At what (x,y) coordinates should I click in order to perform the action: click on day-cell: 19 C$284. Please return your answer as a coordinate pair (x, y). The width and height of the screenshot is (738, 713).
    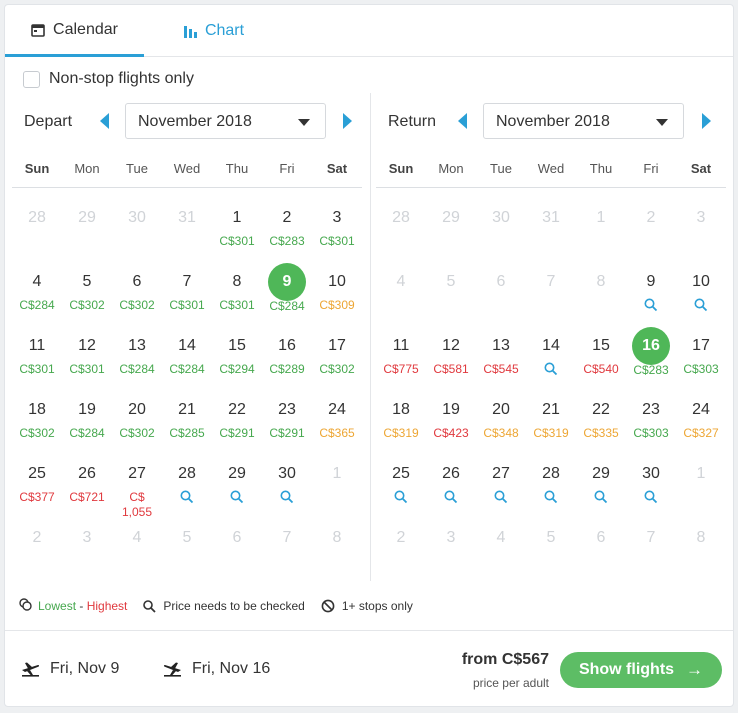
    Looking at the image, I should click on (87, 418).